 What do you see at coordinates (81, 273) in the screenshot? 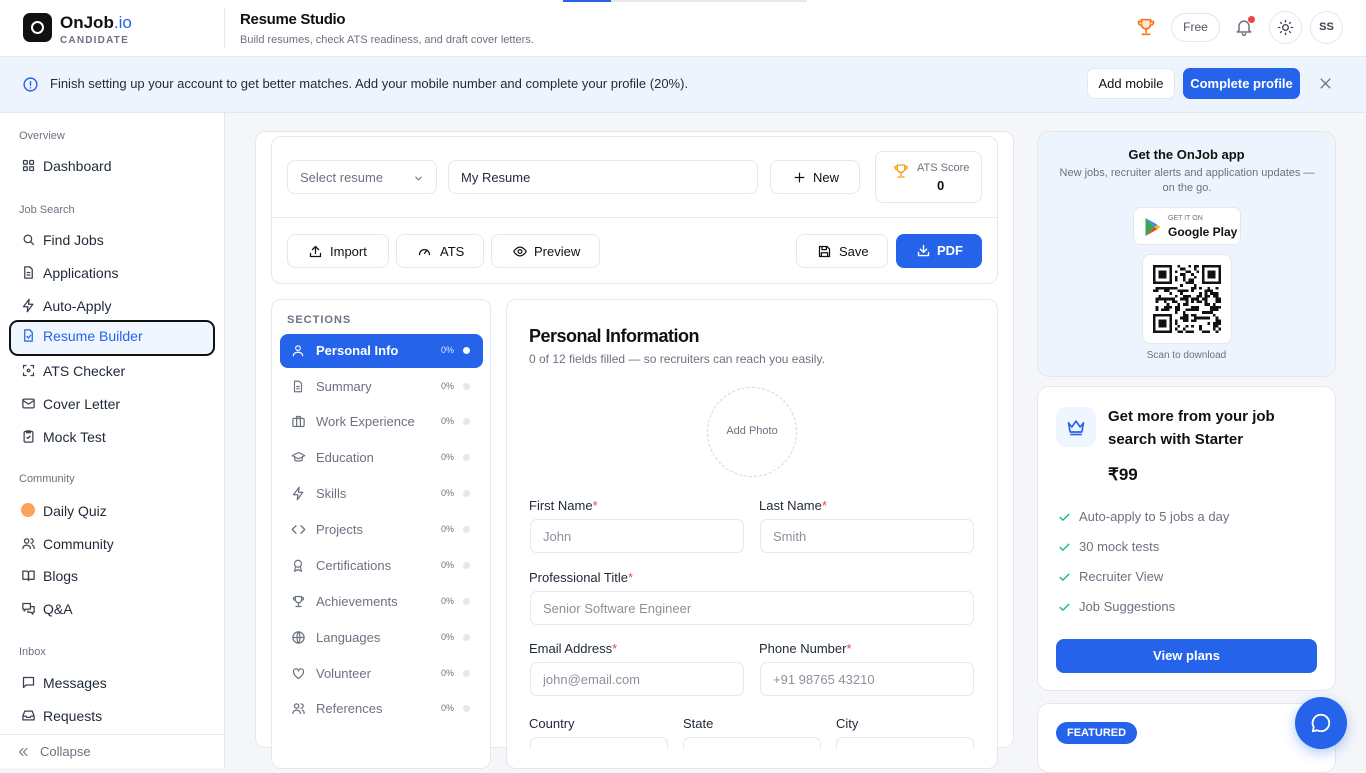
I see `sidebar-item-label: Applications` at bounding box center [81, 273].